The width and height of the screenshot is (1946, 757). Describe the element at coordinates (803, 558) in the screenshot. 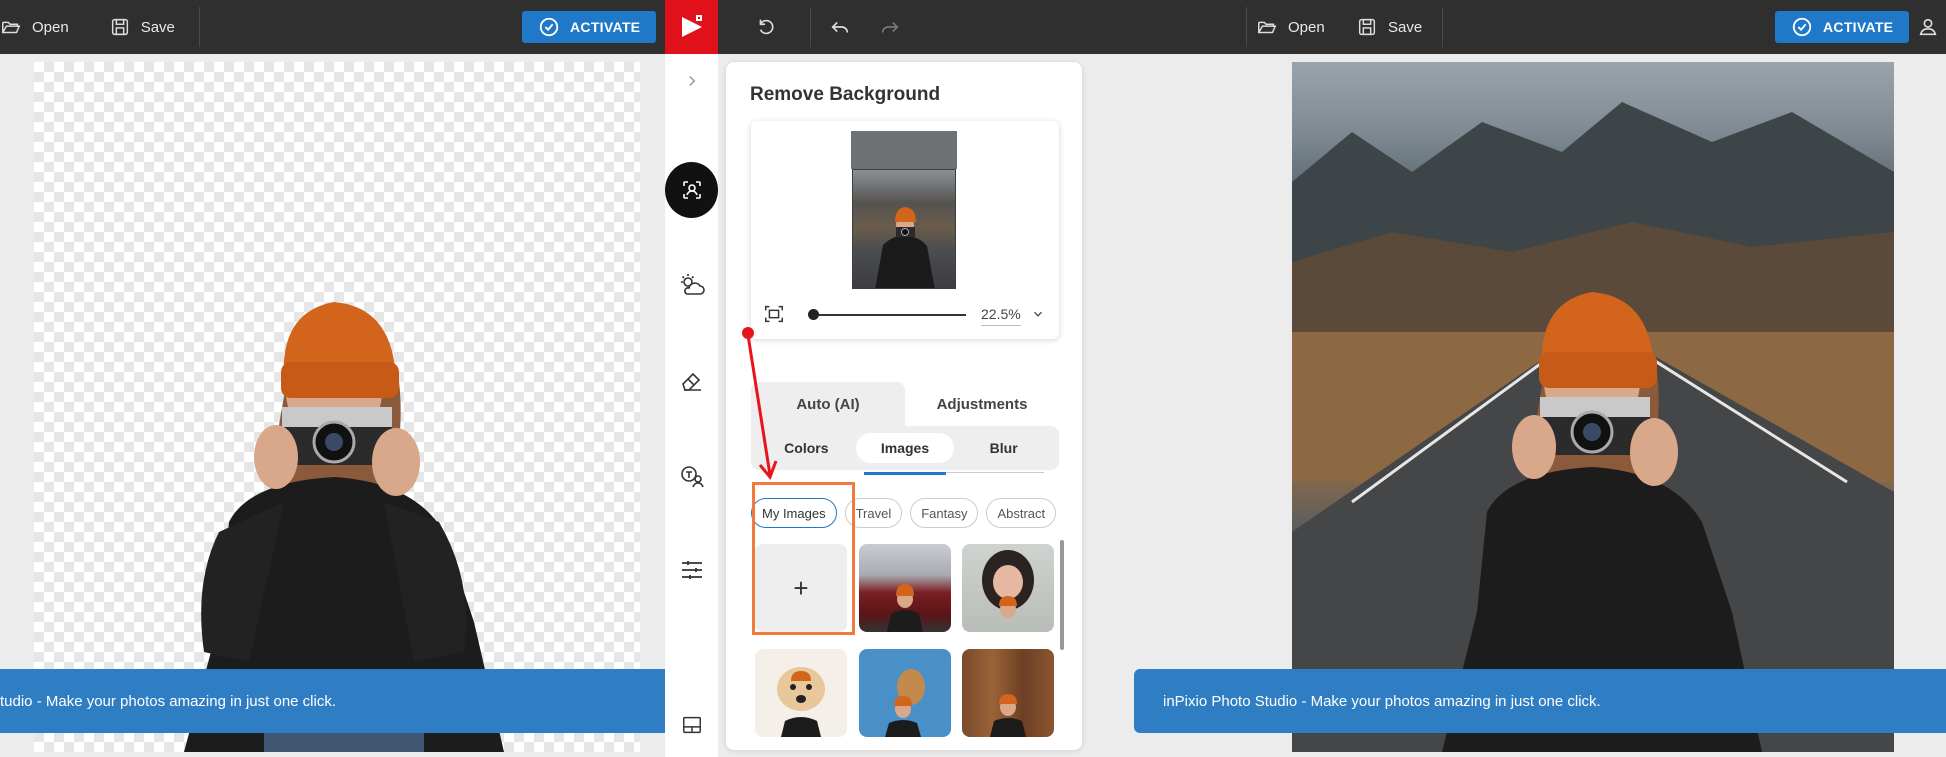

I see `highlight-box` at that location.